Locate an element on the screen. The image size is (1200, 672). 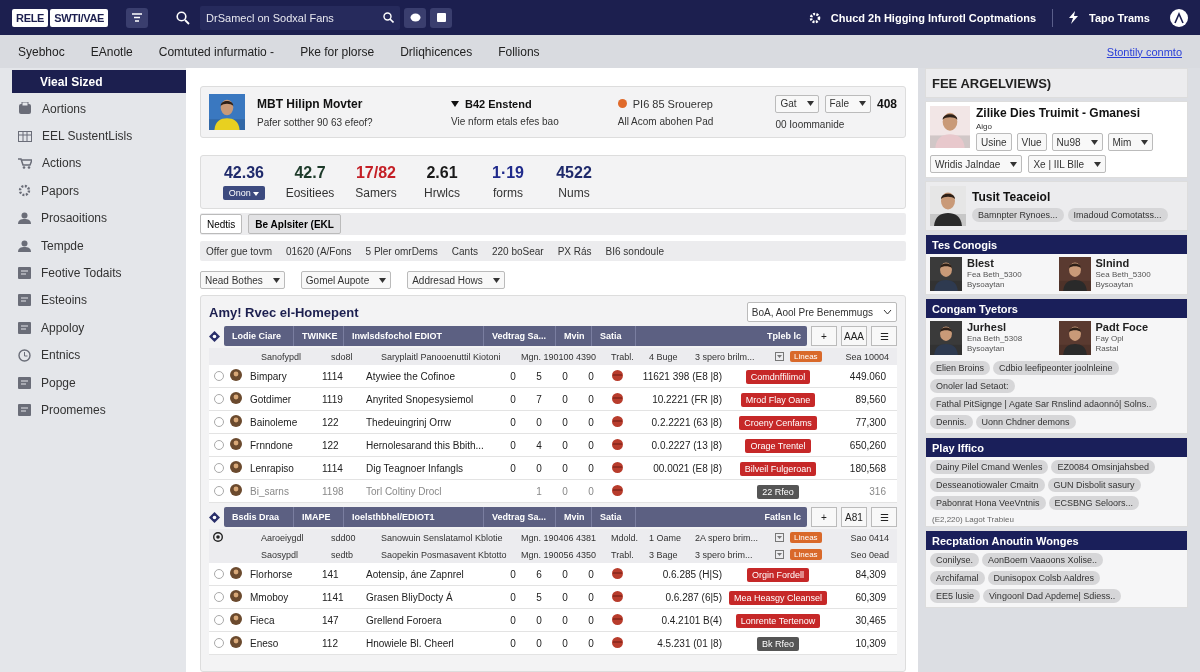
tag-pill: Onoler lad Setaot: is located at coordinates (972, 386).